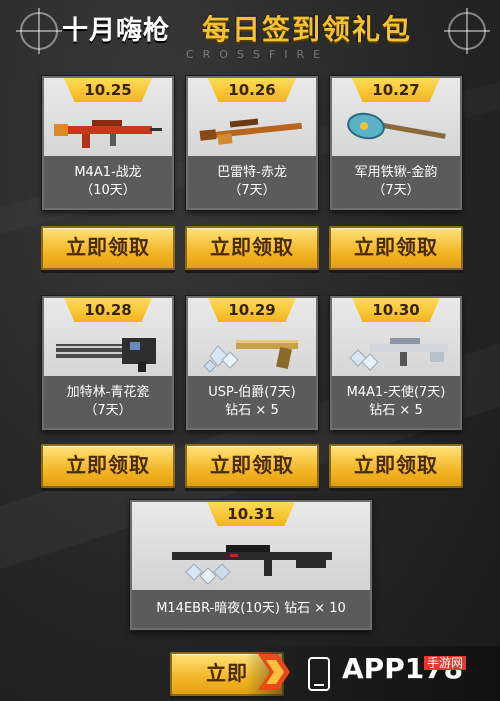 This screenshot has width=500, height=701. I want to click on date-tab: 10.30, so click(396, 310).